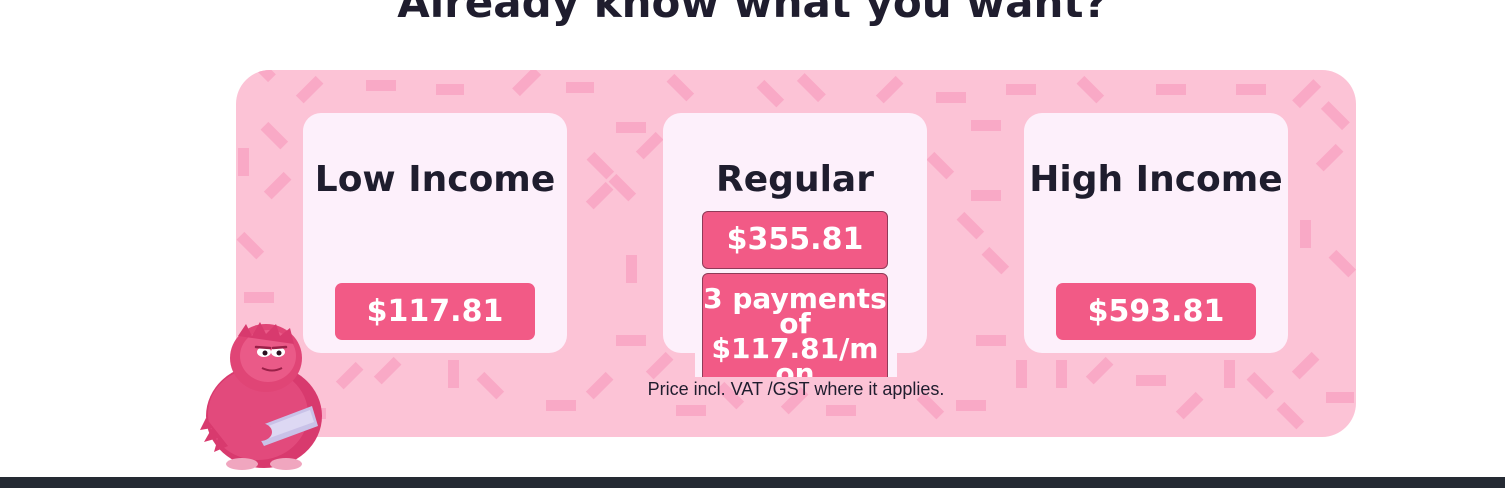 This screenshot has width=1505, height=488. I want to click on regular-installments-button: 3 payments of $117.81/mon, so click(795, 325).